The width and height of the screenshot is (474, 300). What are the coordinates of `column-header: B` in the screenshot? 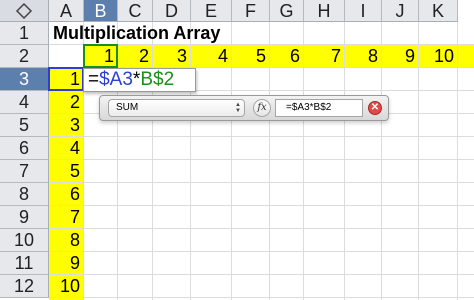 It's located at (101, 11).